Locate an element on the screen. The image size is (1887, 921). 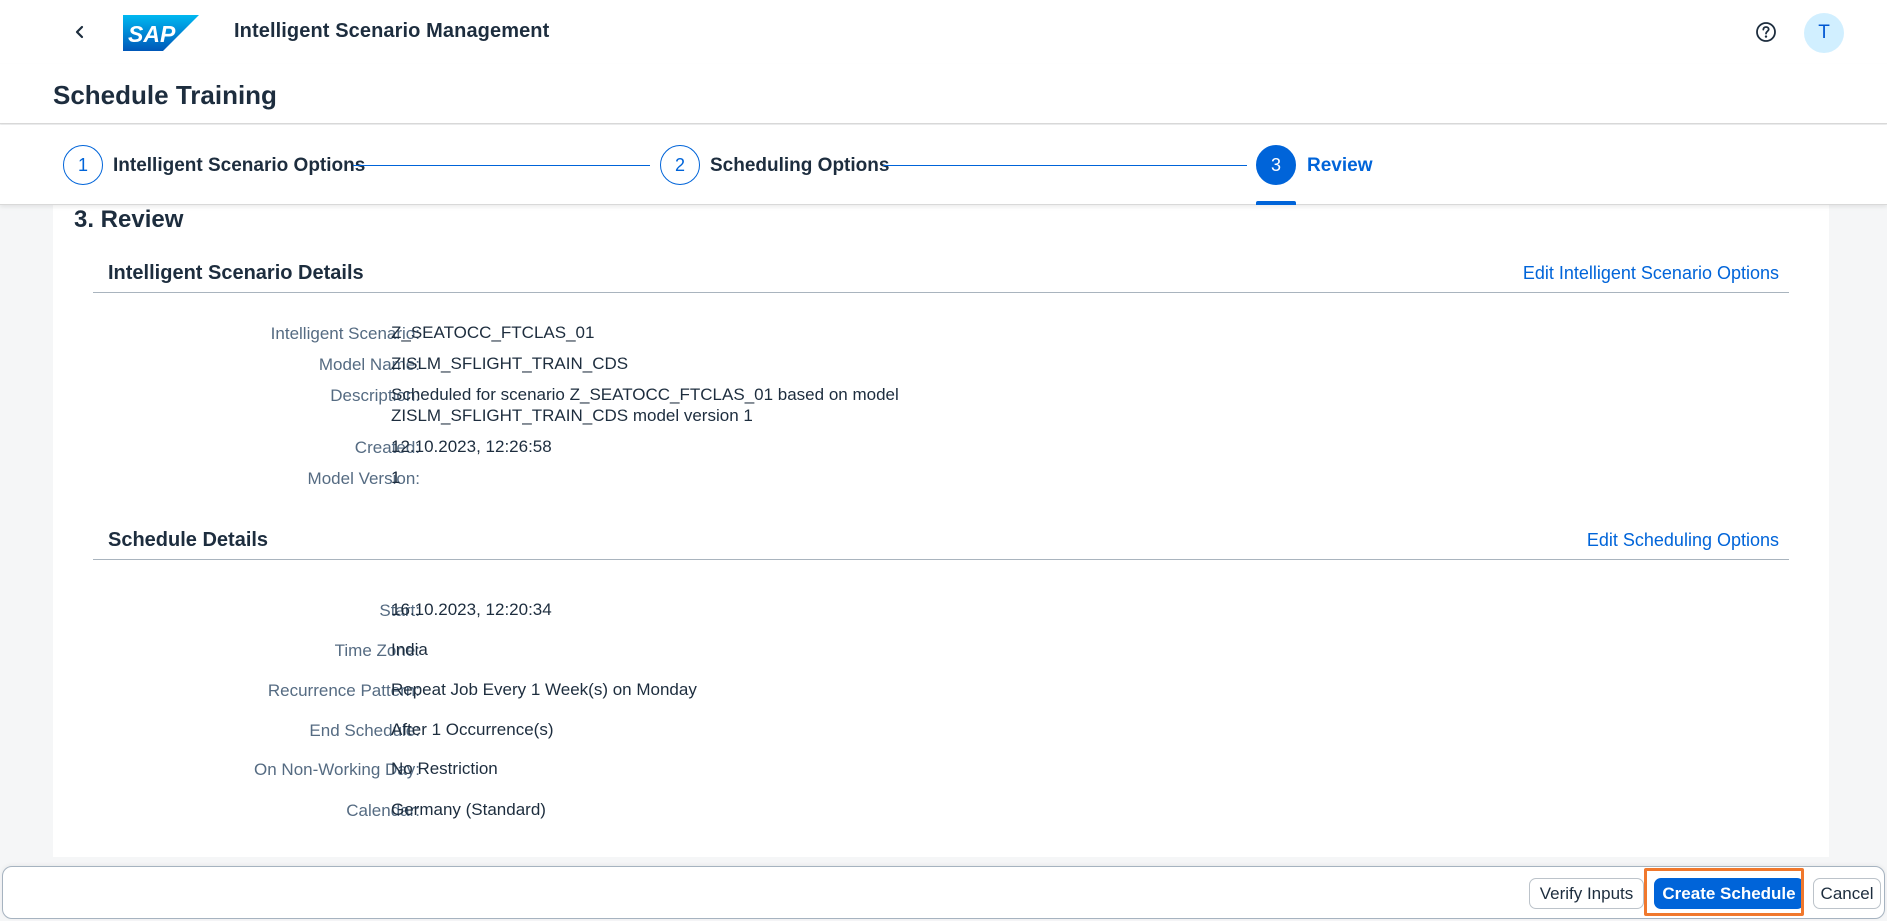
svg-text: SAP is located at coordinates (152, 34).